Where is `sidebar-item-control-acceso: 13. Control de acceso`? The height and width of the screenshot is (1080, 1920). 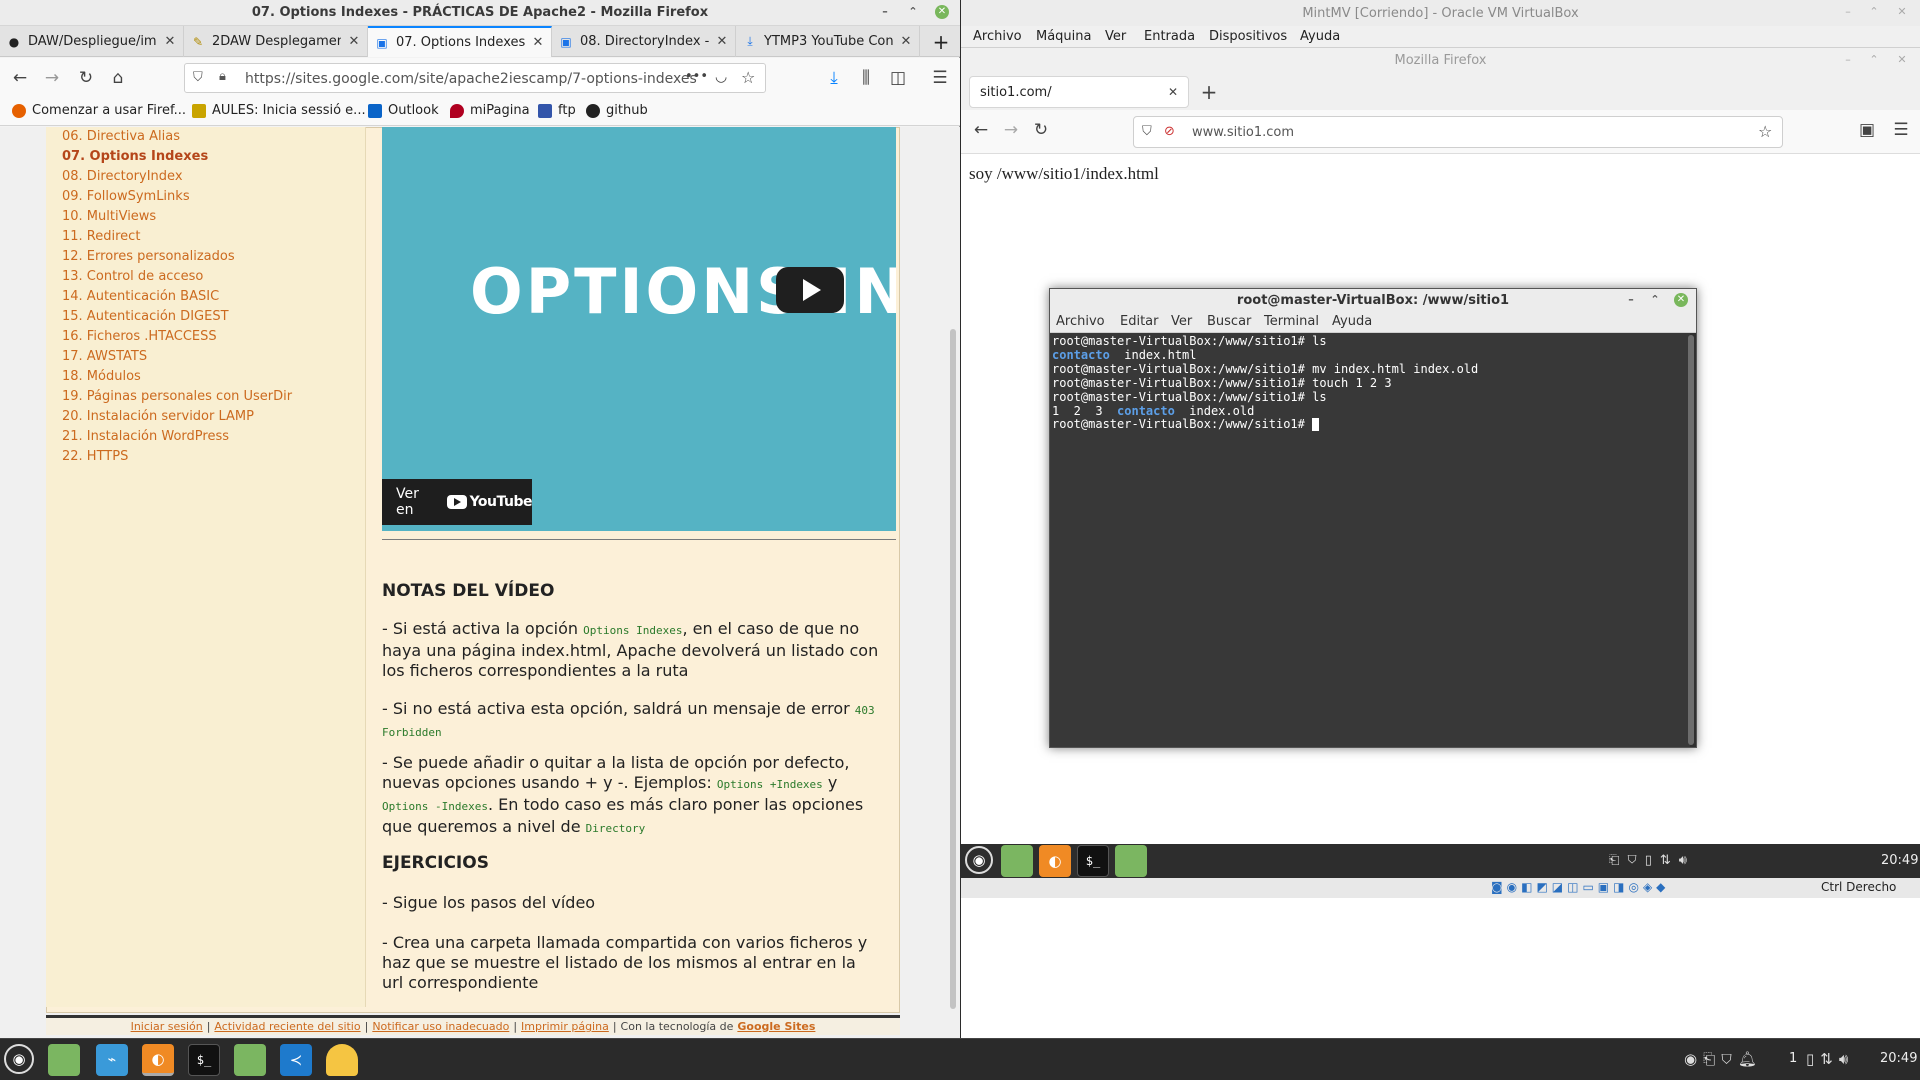 sidebar-item-control-acceso: 13. Control de acceso is located at coordinates (132, 276).